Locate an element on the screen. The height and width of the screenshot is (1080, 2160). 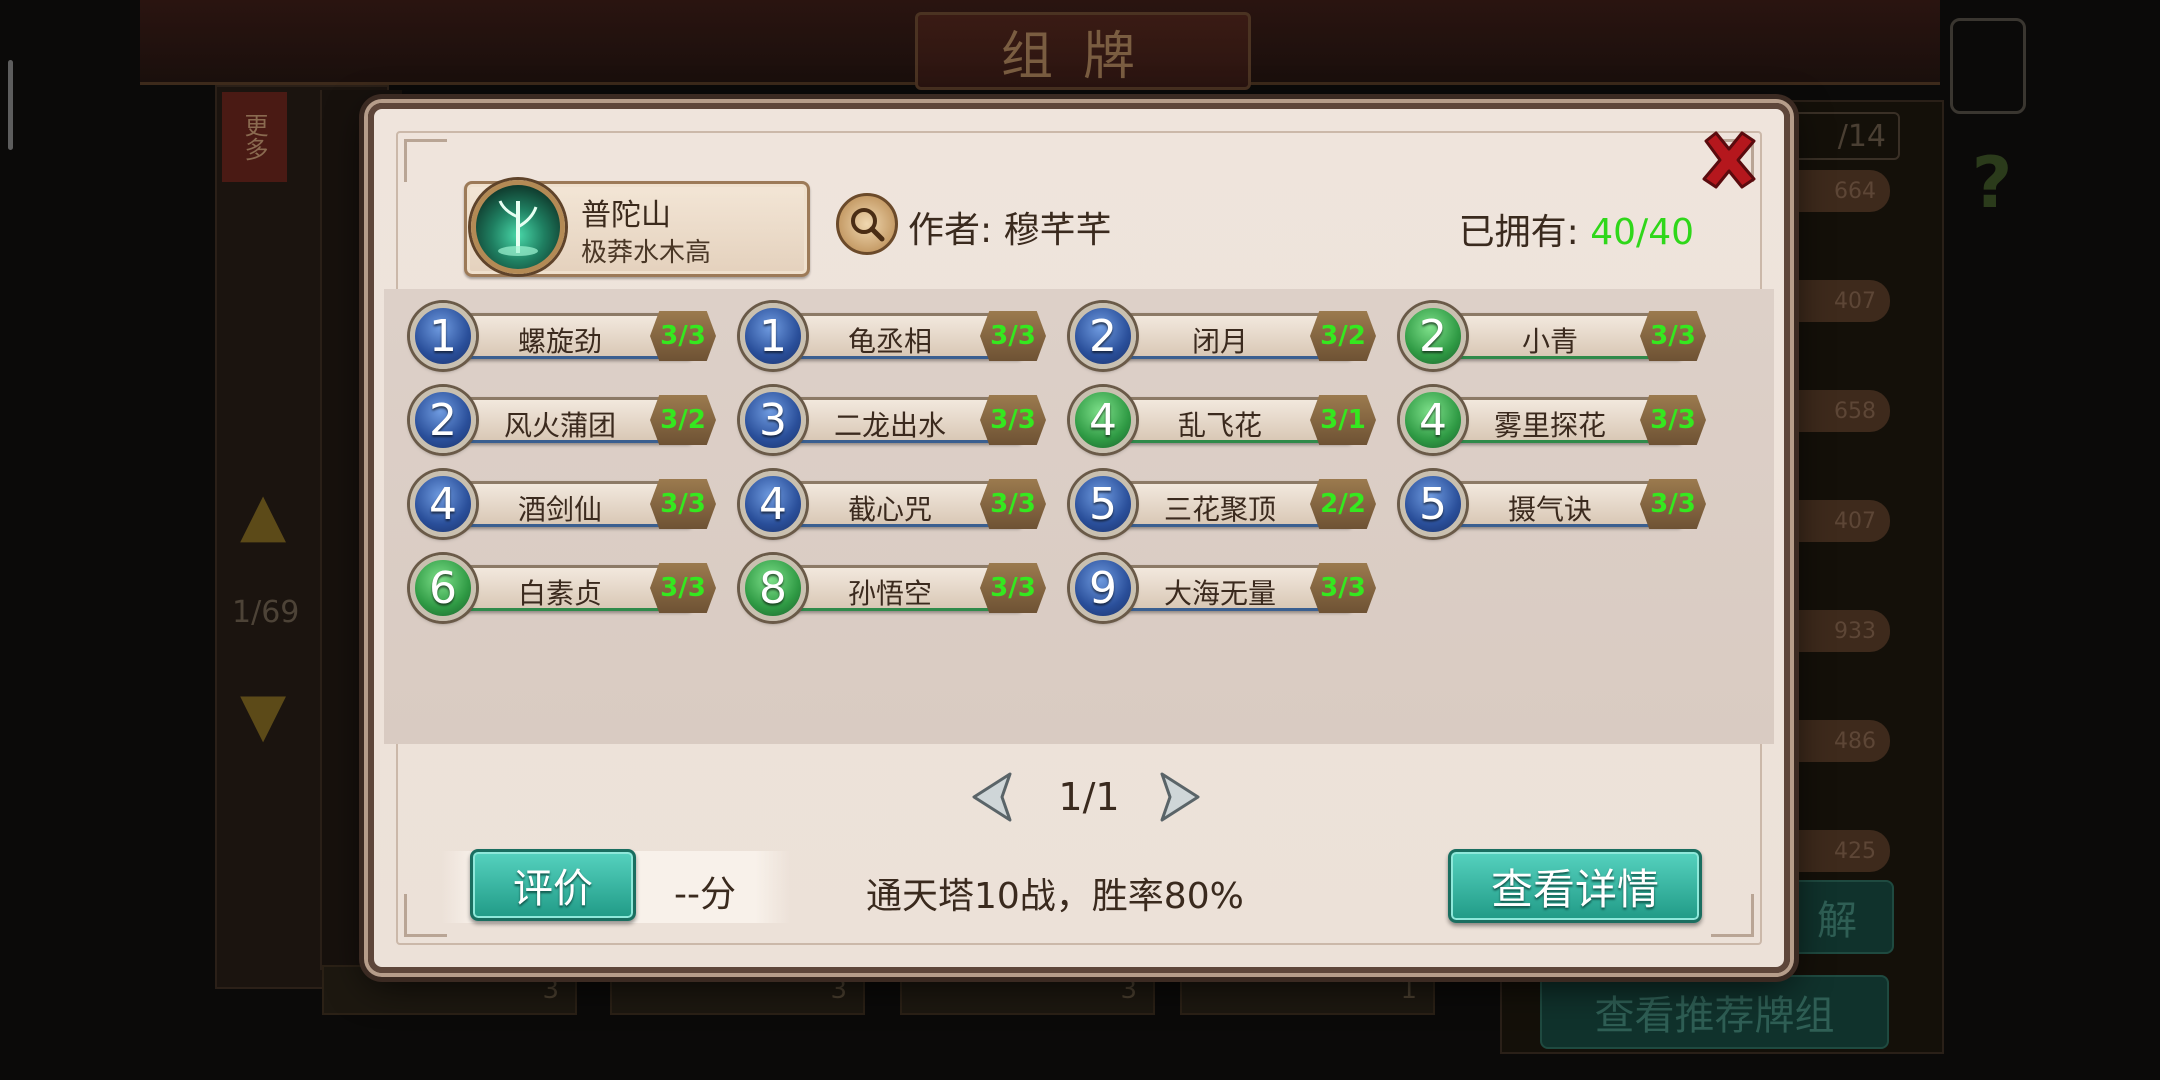
card-item: 截心咒 3/3 4 is located at coordinates (894, 504).